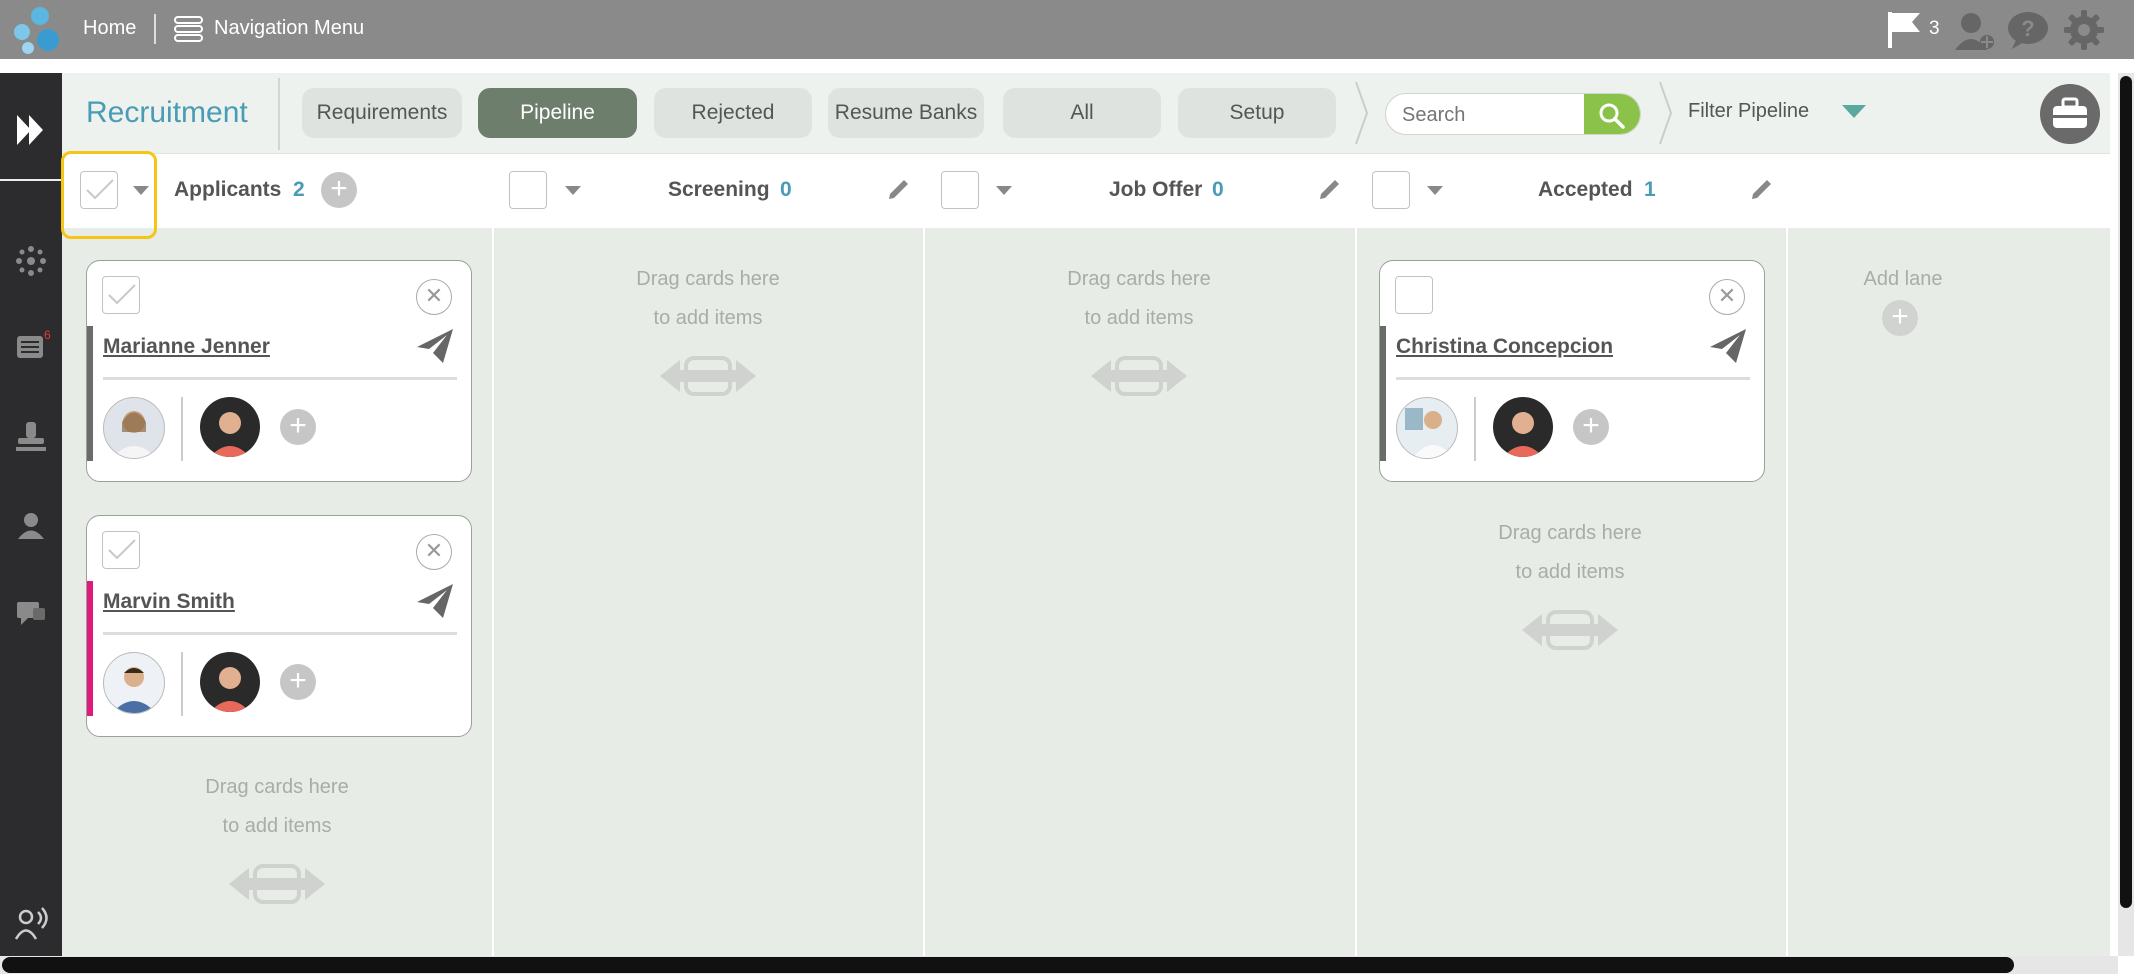  I want to click on left-sidebar: 6, so click(31, 523).